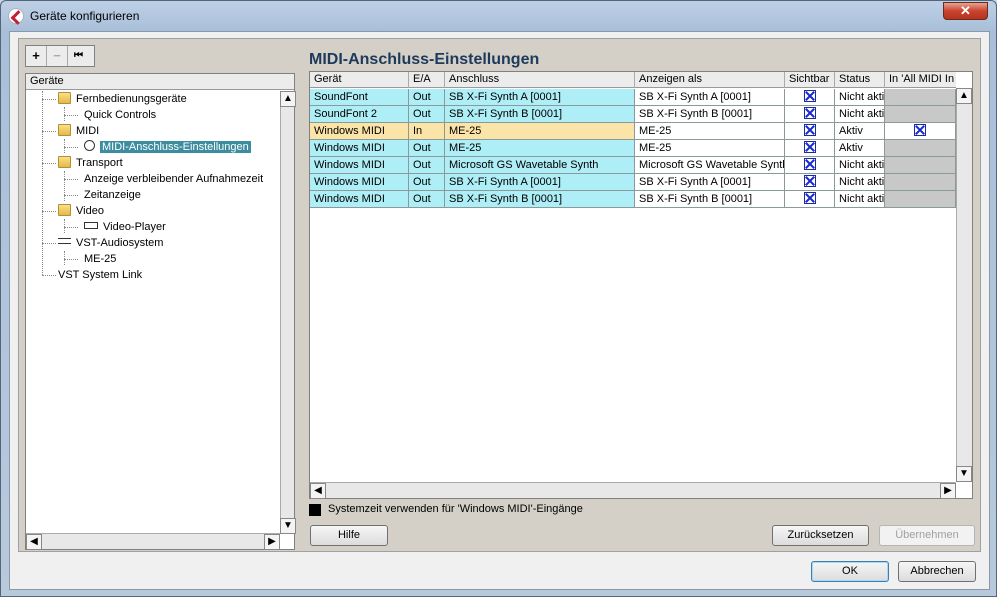  I want to click on tree-item-video: Video, so click(81, 211).